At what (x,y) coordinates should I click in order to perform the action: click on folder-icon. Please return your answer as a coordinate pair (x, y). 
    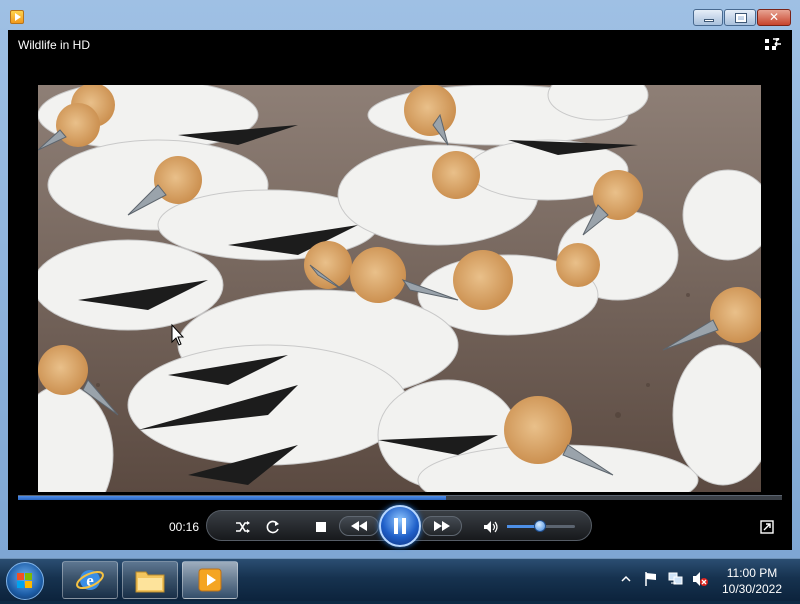
    Looking at the image, I should click on (150, 582).